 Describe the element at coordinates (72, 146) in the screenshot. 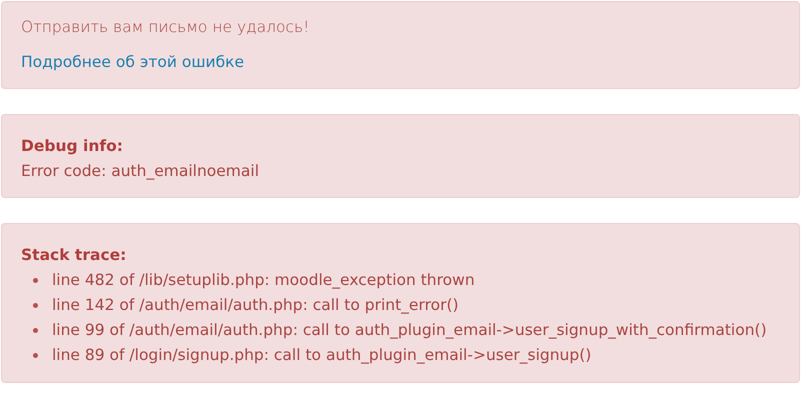

I see `debug-info-heading: Debug info:` at that location.